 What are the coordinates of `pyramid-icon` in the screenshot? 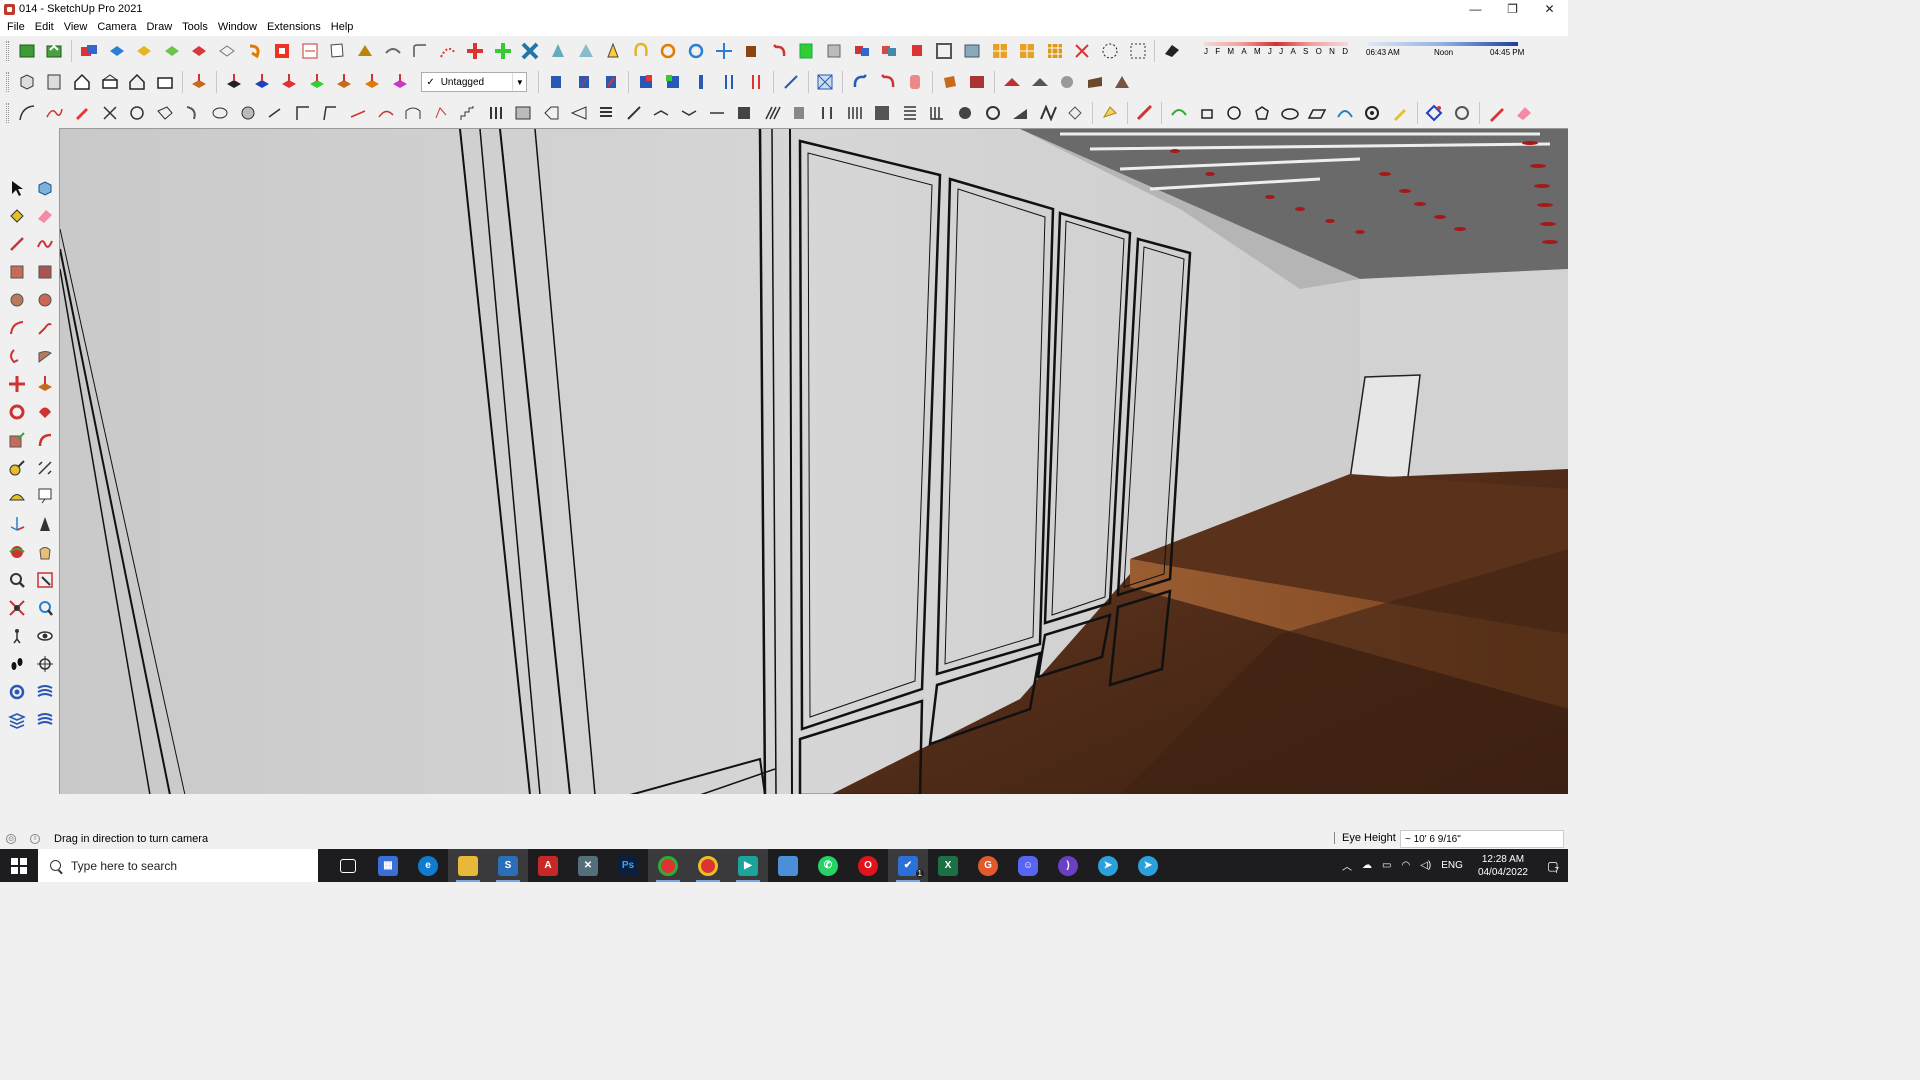 It's located at (586, 51).